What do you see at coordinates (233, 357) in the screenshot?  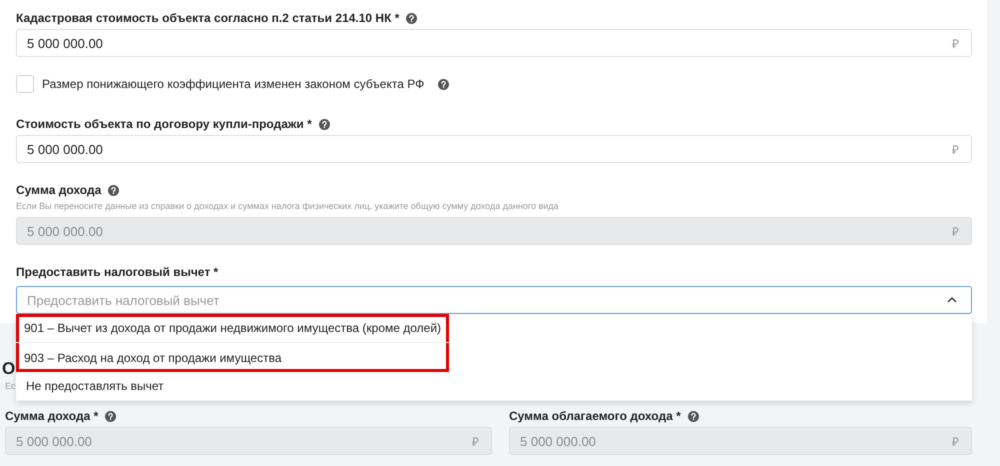 I see `dropdown-option: 903 – Расход на доход от продажи имущества` at bounding box center [233, 357].